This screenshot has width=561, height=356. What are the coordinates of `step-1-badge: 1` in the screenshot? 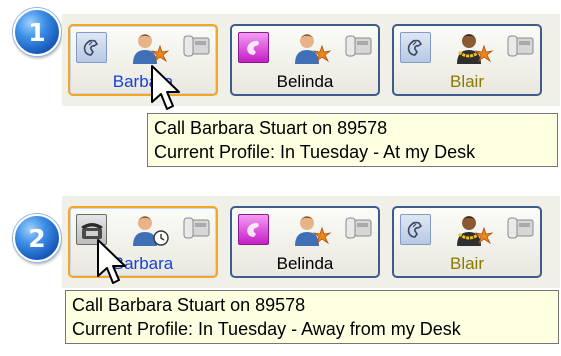 It's located at (37, 32).